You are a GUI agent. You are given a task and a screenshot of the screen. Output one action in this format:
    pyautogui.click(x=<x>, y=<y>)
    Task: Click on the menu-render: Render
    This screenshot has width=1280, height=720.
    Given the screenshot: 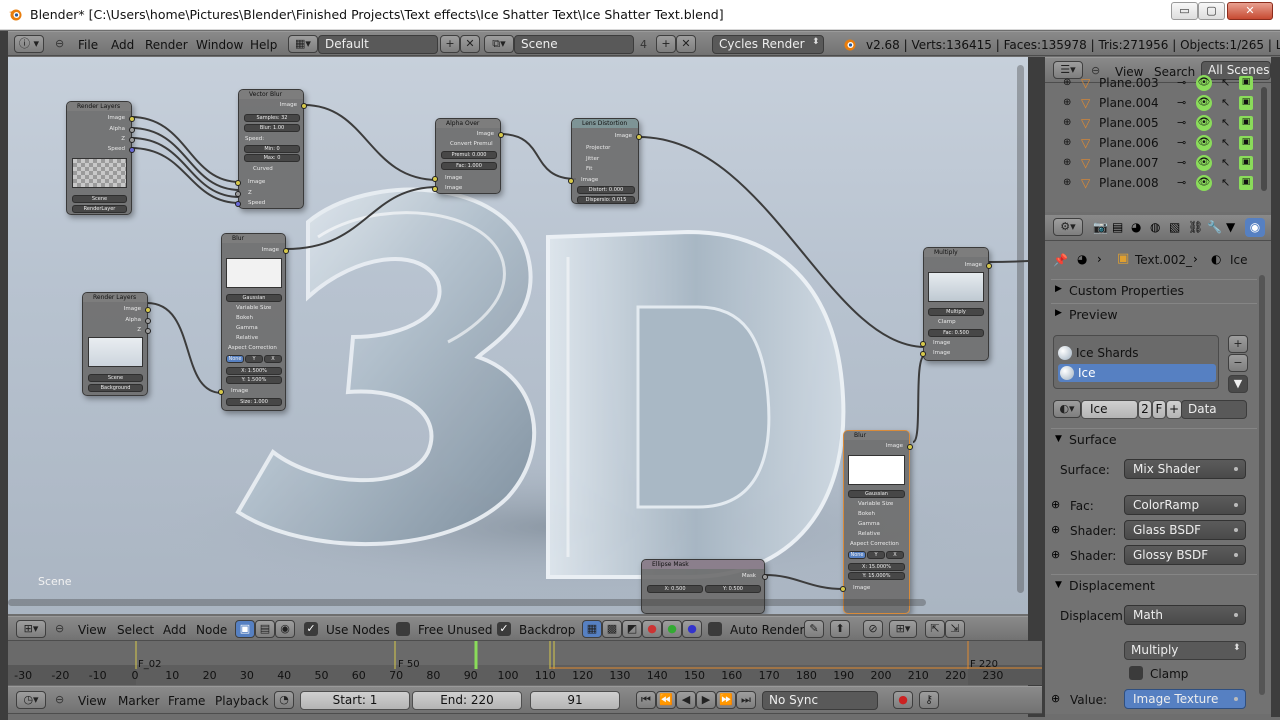 What is the action you would take?
    pyautogui.click(x=166, y=45)
    